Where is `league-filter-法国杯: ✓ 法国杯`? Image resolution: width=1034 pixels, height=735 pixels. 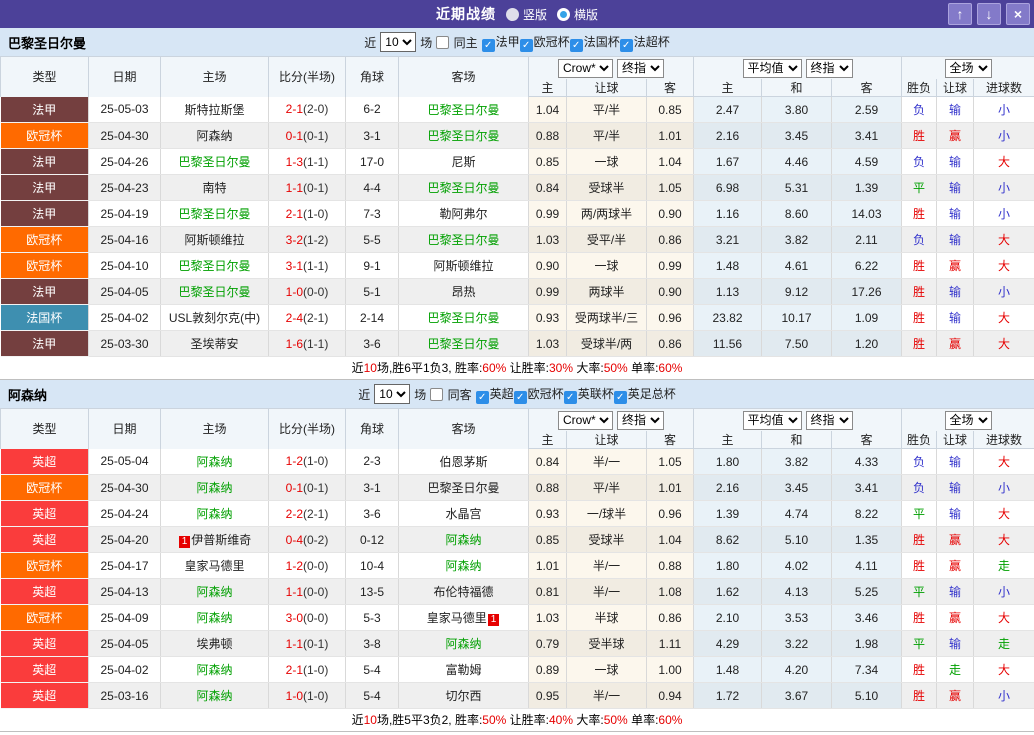 league-filter-法国杯: ✓ 法国杯 is located at coordinates (594, 43).